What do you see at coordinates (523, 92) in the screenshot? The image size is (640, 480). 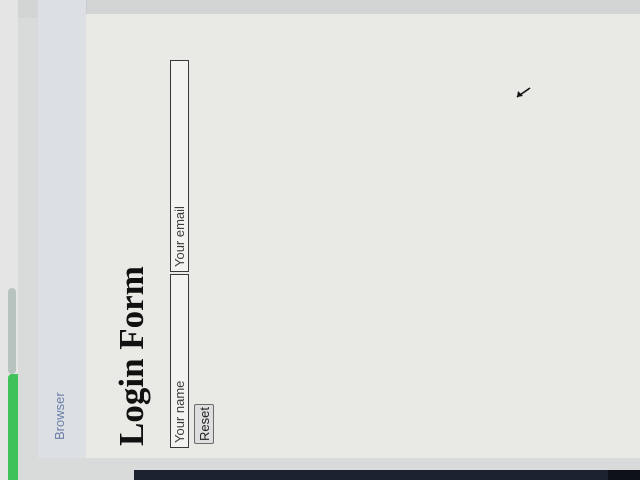 I see `mouse-cursor-icon` at bounding box center [523, 92].